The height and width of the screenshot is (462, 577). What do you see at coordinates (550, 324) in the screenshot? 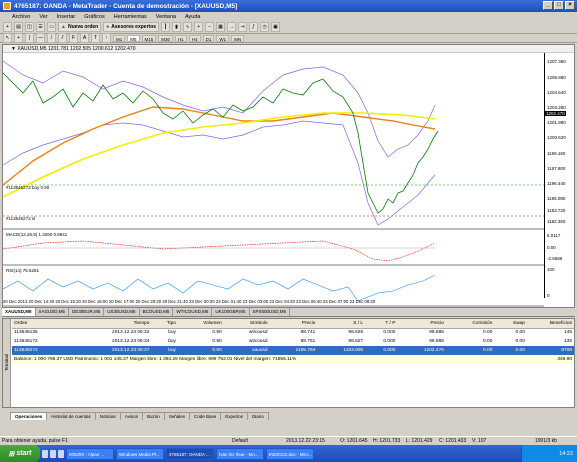
I see `col-header: Beneficios` at bounding box center [550, 324].